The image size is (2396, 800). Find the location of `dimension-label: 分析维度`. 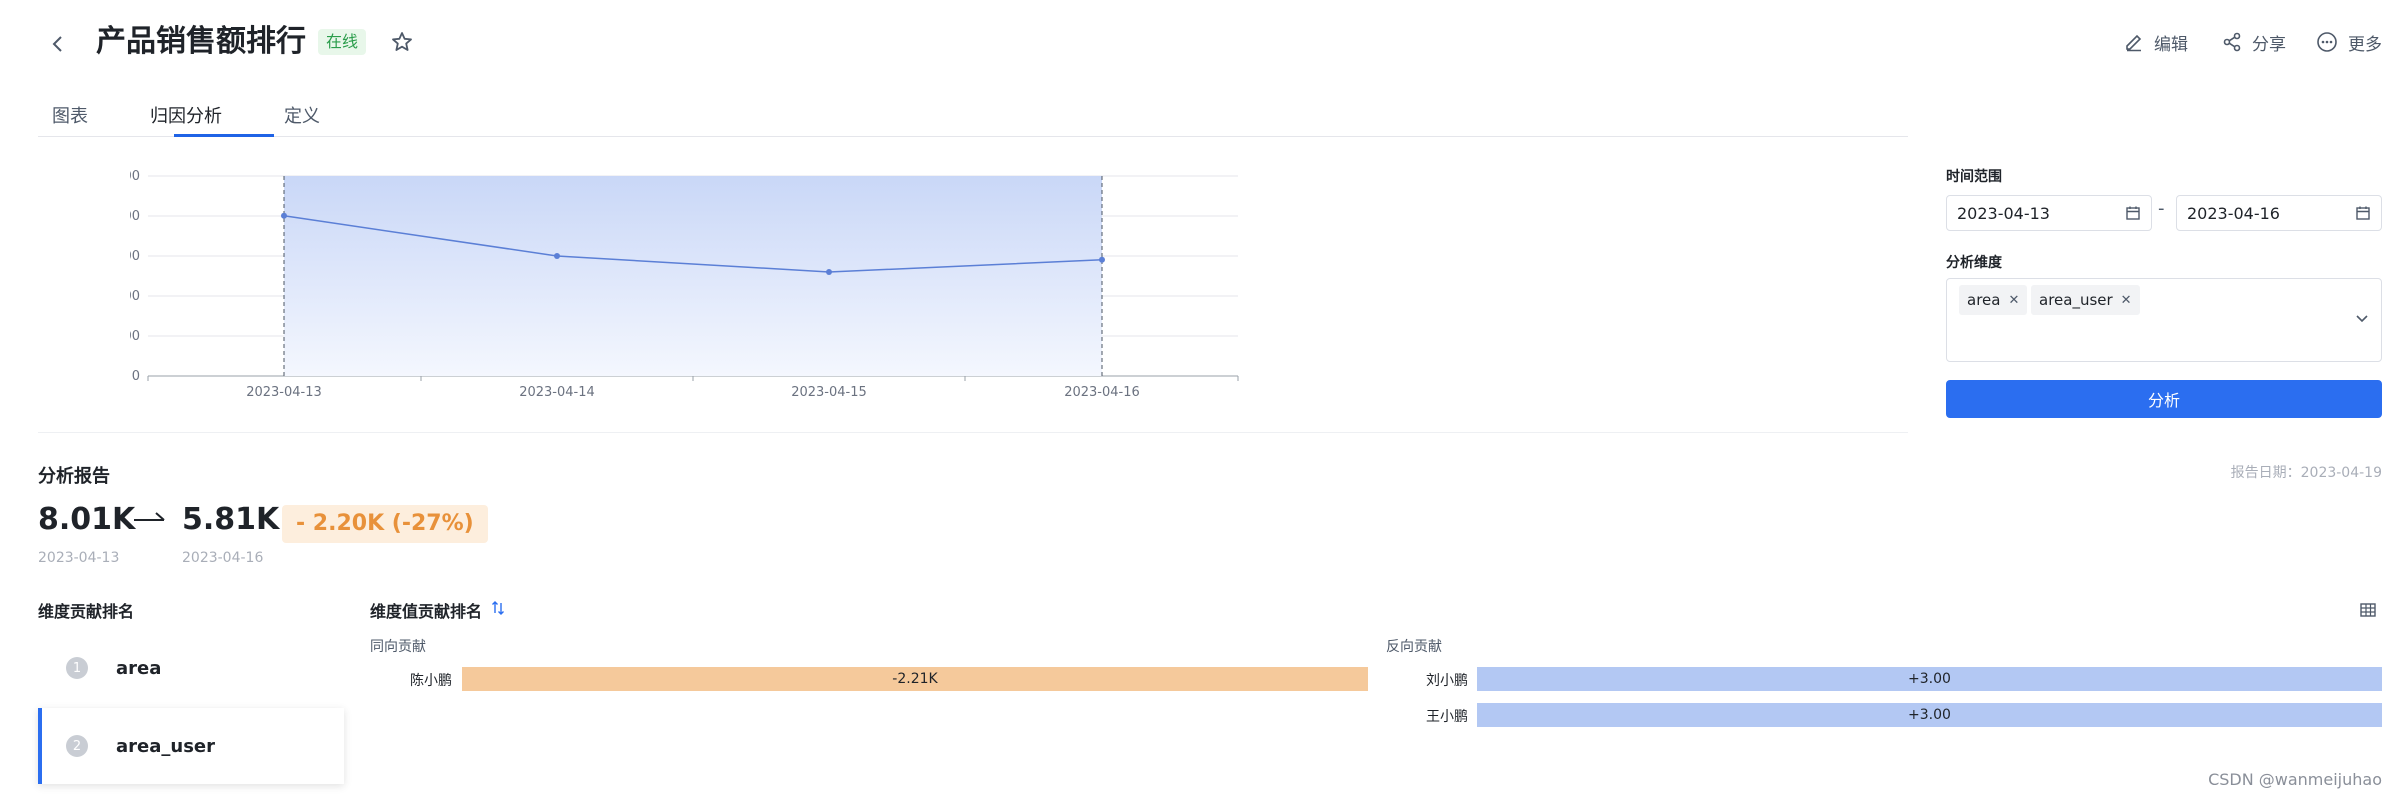

dimension-label: 分析维度 is located at coordinates (1974, 263).